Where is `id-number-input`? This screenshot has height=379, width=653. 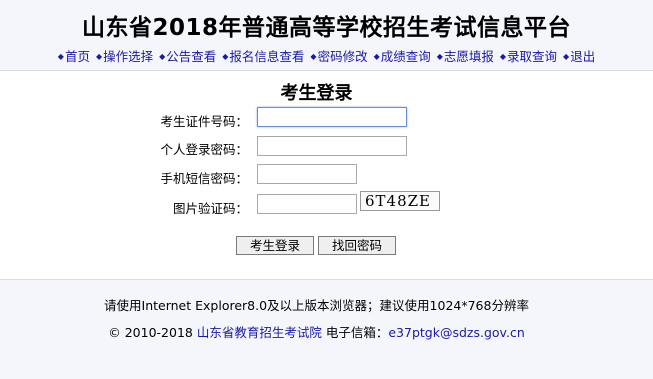
id-number-input is located at coordinates (332, 117).